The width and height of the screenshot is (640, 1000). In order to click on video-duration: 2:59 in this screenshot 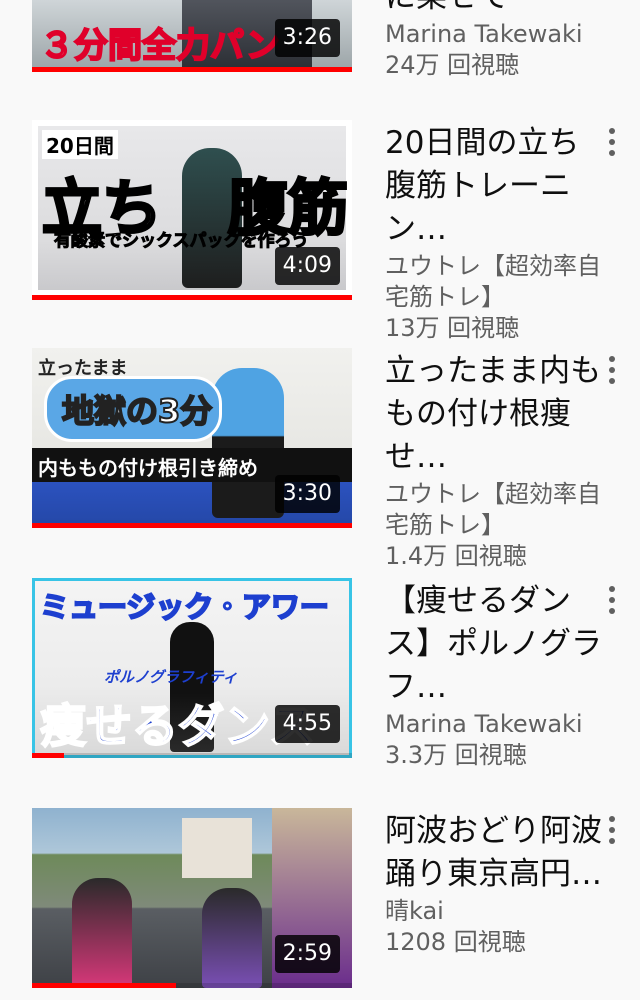, I will do `click(307, 954)`.